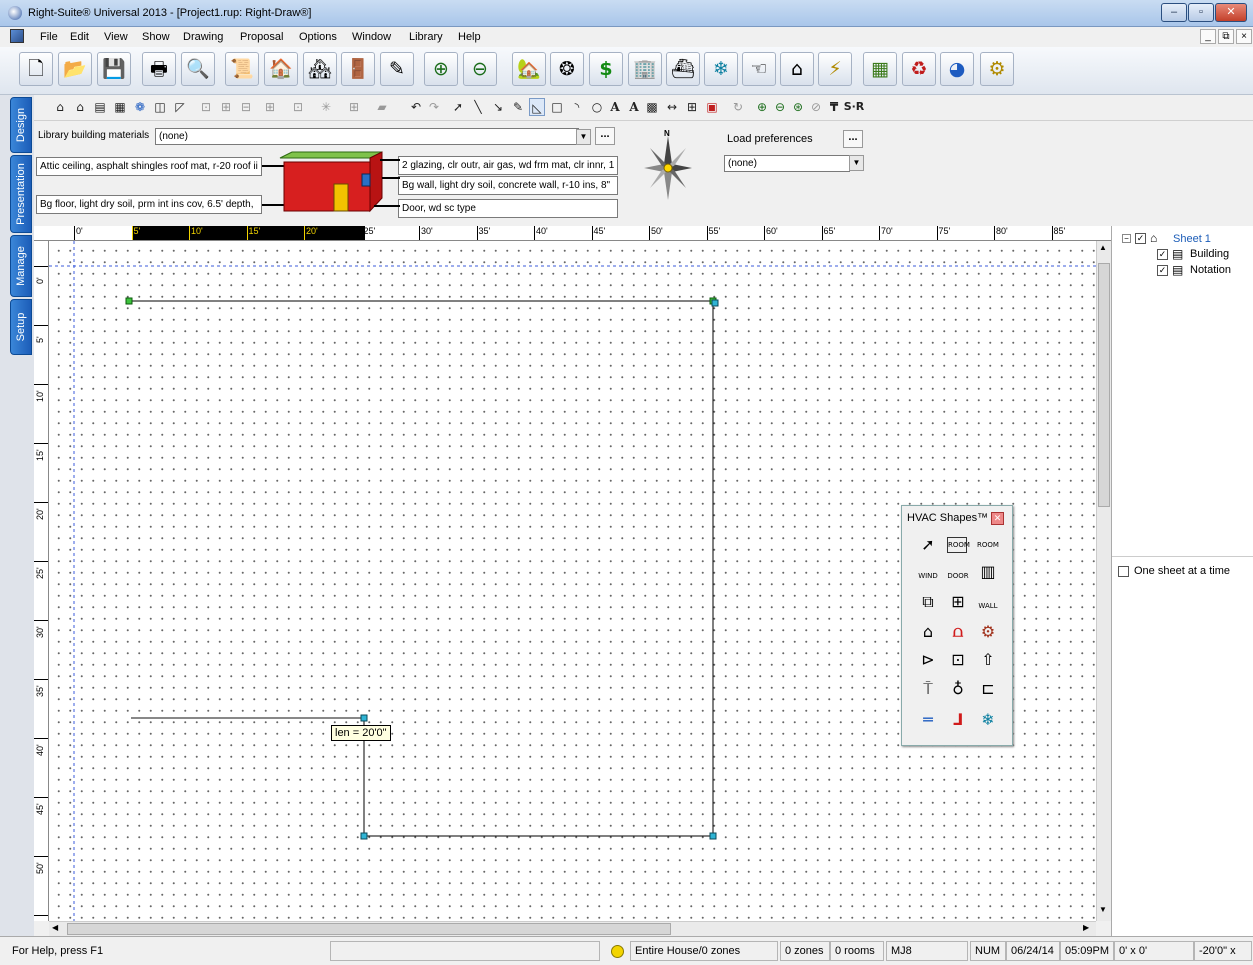 The image size is (1253, 965). What do you see at coordinates (583, 137) in the screenshot?
I see `library-chevron-down-icon: ▼` at bounding box center [583, 137].